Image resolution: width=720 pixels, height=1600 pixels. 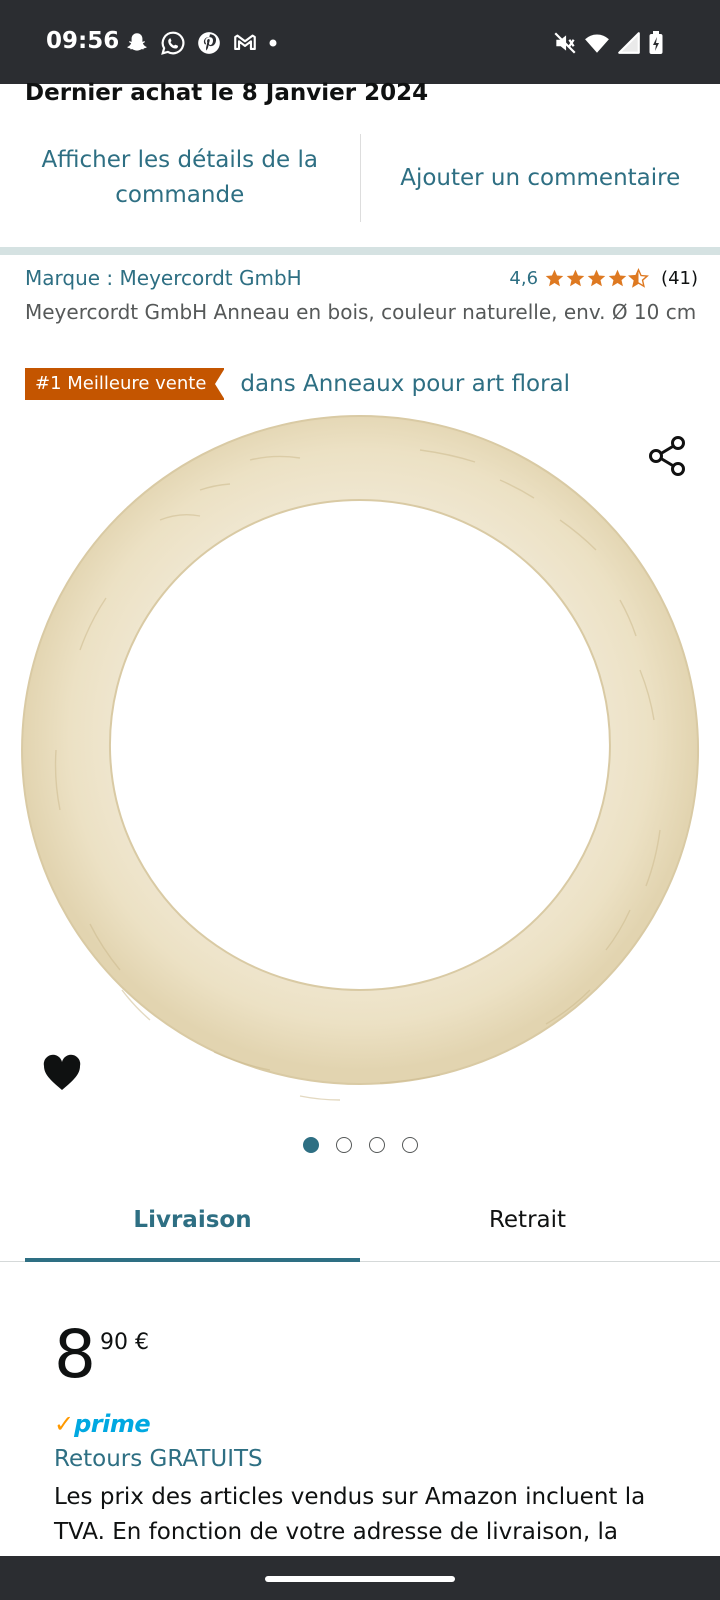 I want to click on snapchat-icon, so click(x=137, y=42).